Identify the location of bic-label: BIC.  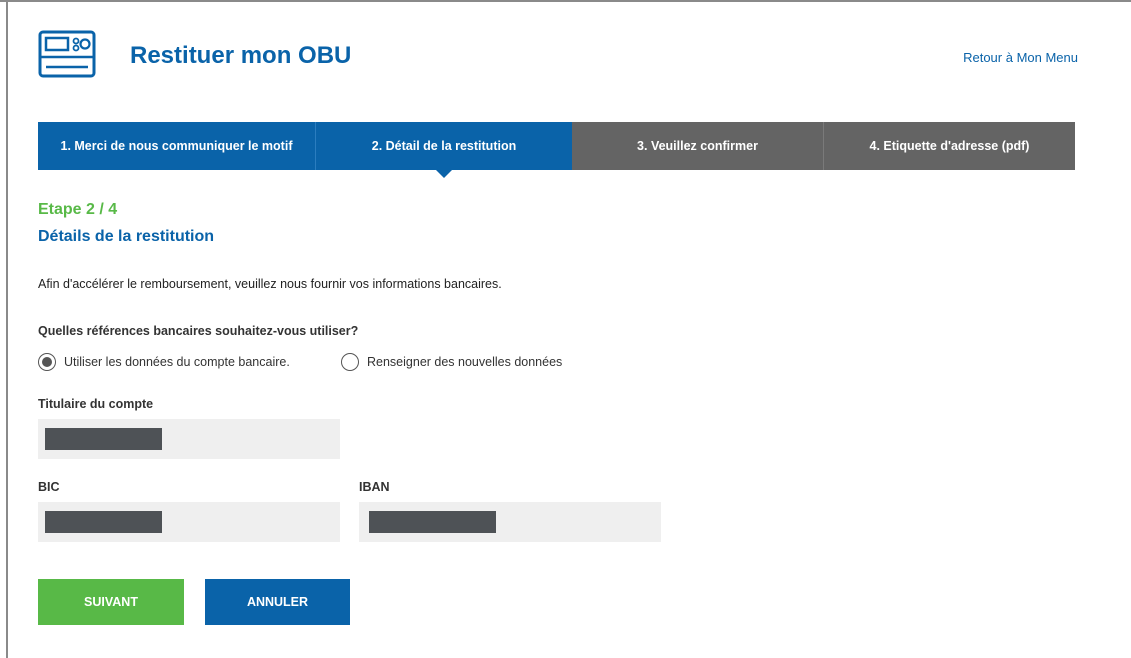
(49, 487).